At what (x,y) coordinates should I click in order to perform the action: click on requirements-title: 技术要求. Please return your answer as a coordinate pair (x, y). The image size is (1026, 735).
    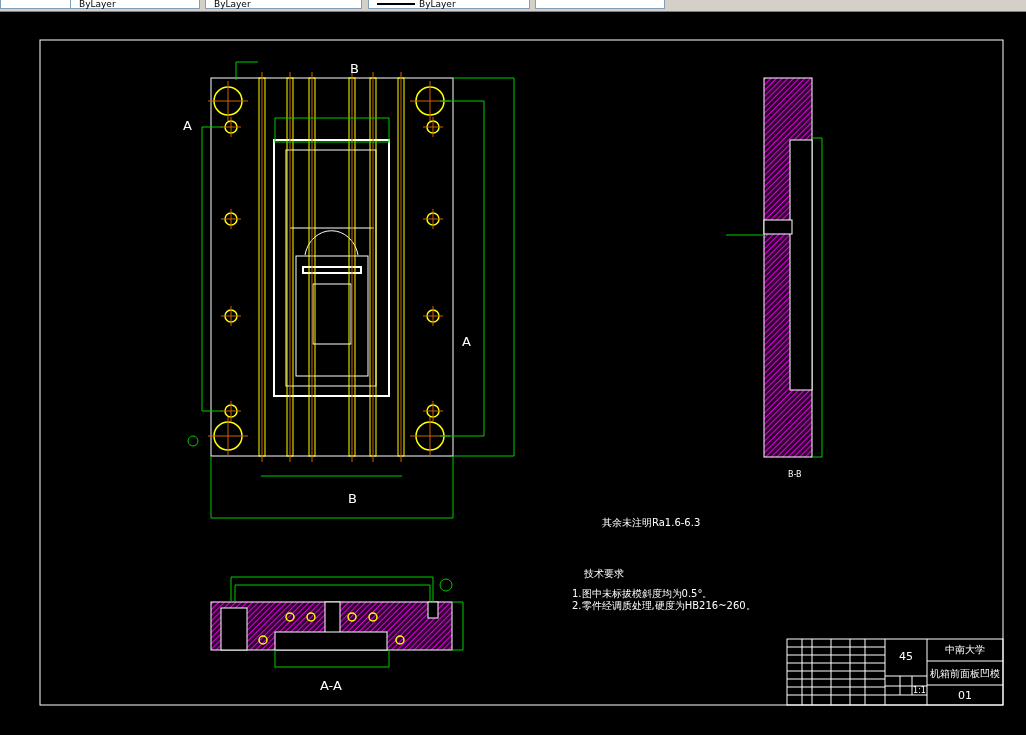
    Looking at the image, I should click on (604, 573).